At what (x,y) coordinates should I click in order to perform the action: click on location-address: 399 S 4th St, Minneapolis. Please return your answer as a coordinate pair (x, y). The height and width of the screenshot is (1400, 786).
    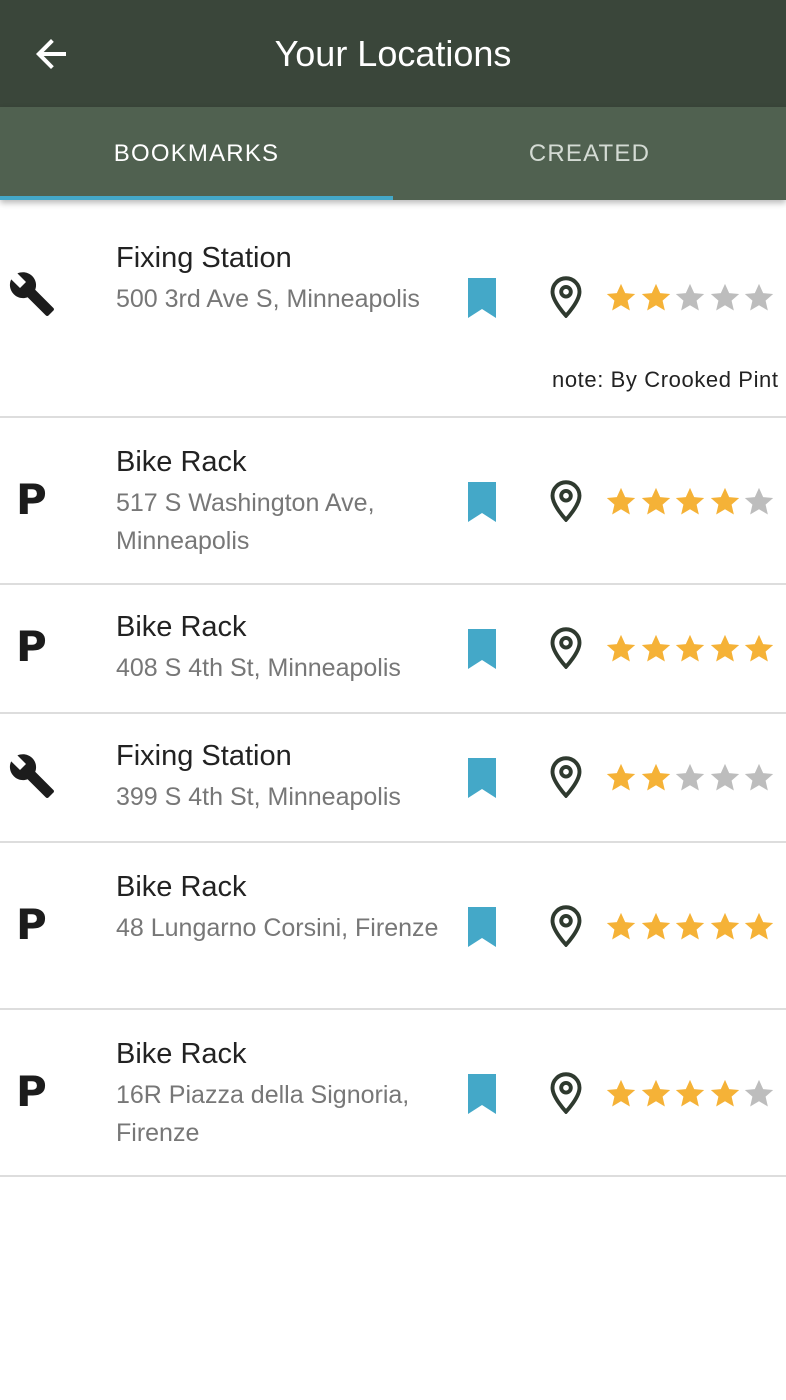
    Looking at the image, I should click on (258, 797).